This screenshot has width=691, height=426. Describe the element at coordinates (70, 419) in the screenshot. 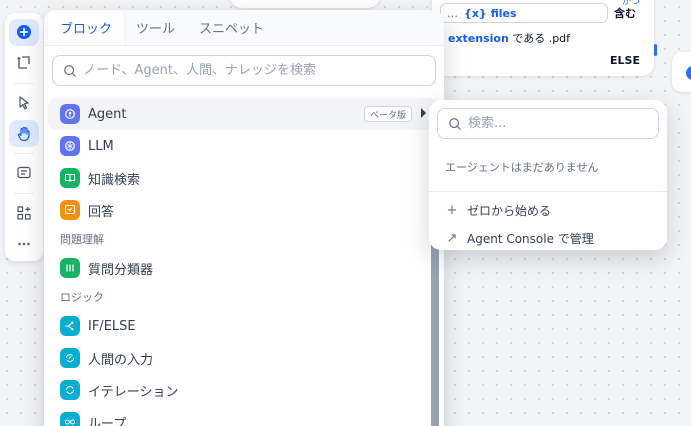

I see `loop-icon` at that location.